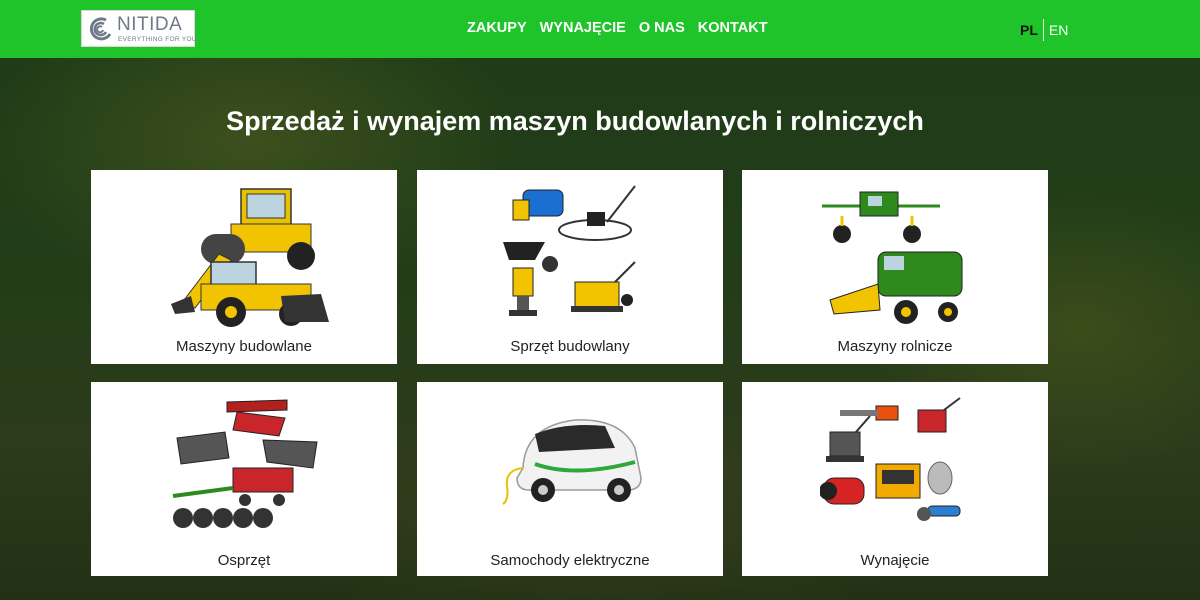  I want to click on category-label: Maszyny budowlane, so click(244, 346).